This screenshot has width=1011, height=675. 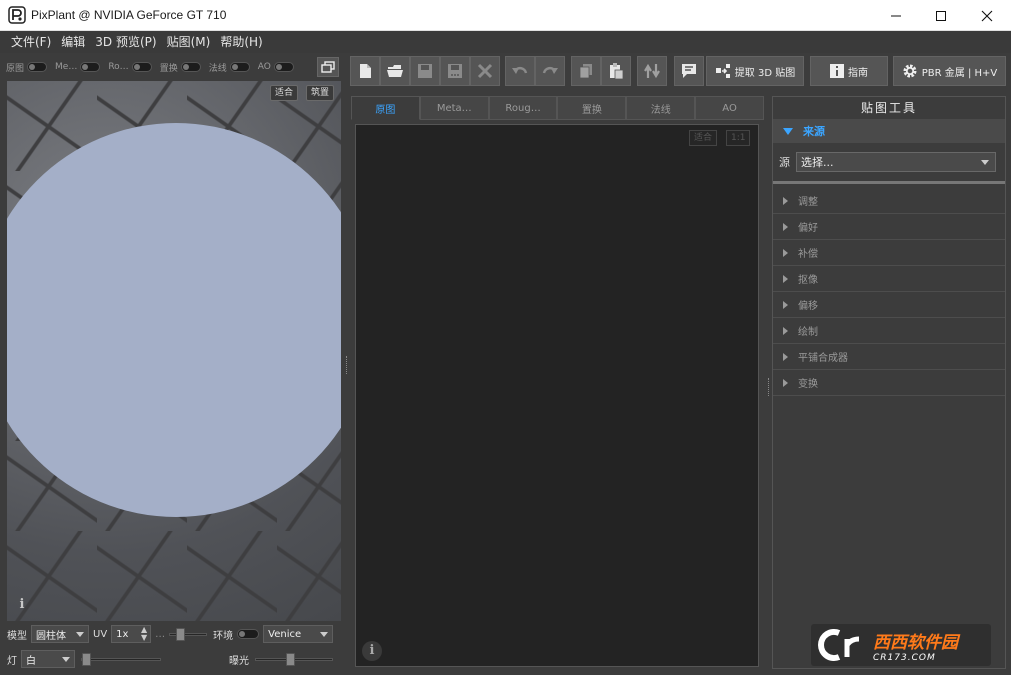 What do you see at coordinates (347, 365) in the screenshot?
I see `left-splitter-handle` at bounding box center [347, 365].